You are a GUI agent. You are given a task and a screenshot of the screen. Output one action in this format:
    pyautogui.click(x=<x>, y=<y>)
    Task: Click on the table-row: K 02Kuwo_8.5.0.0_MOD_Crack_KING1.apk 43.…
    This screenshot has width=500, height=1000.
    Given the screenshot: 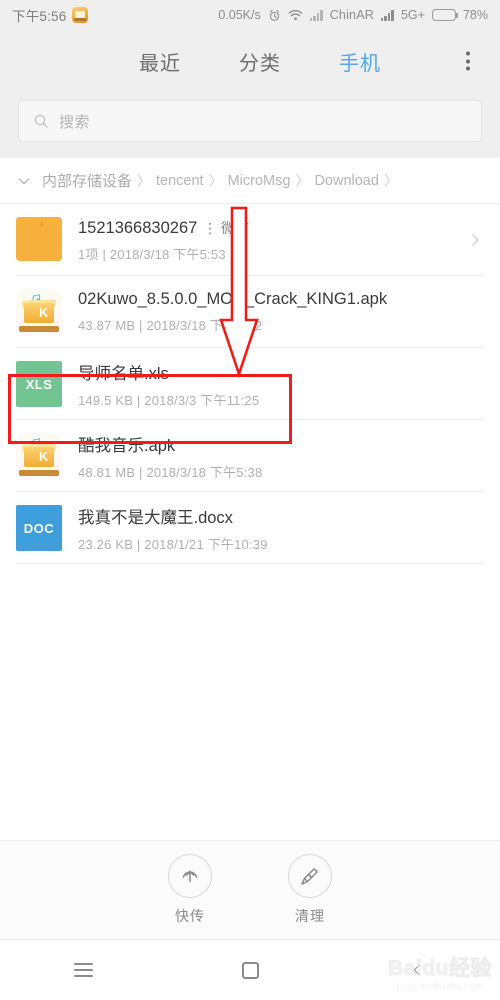 What is the action you would take?
    pyautogui.click(x=250, y=312)
    